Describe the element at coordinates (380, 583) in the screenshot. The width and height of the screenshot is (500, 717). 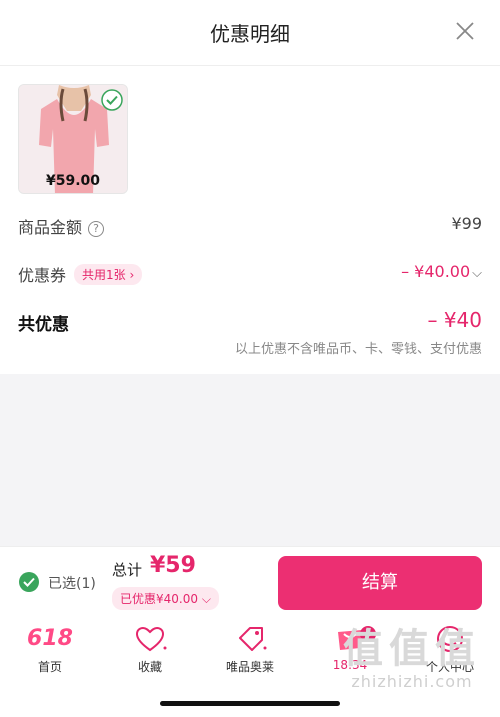
I see `checkout-button: 结算` at that location.